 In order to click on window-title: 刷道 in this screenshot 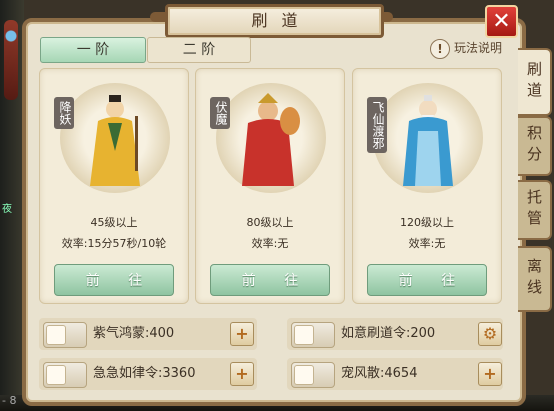, I will do `click(281, 20)`.